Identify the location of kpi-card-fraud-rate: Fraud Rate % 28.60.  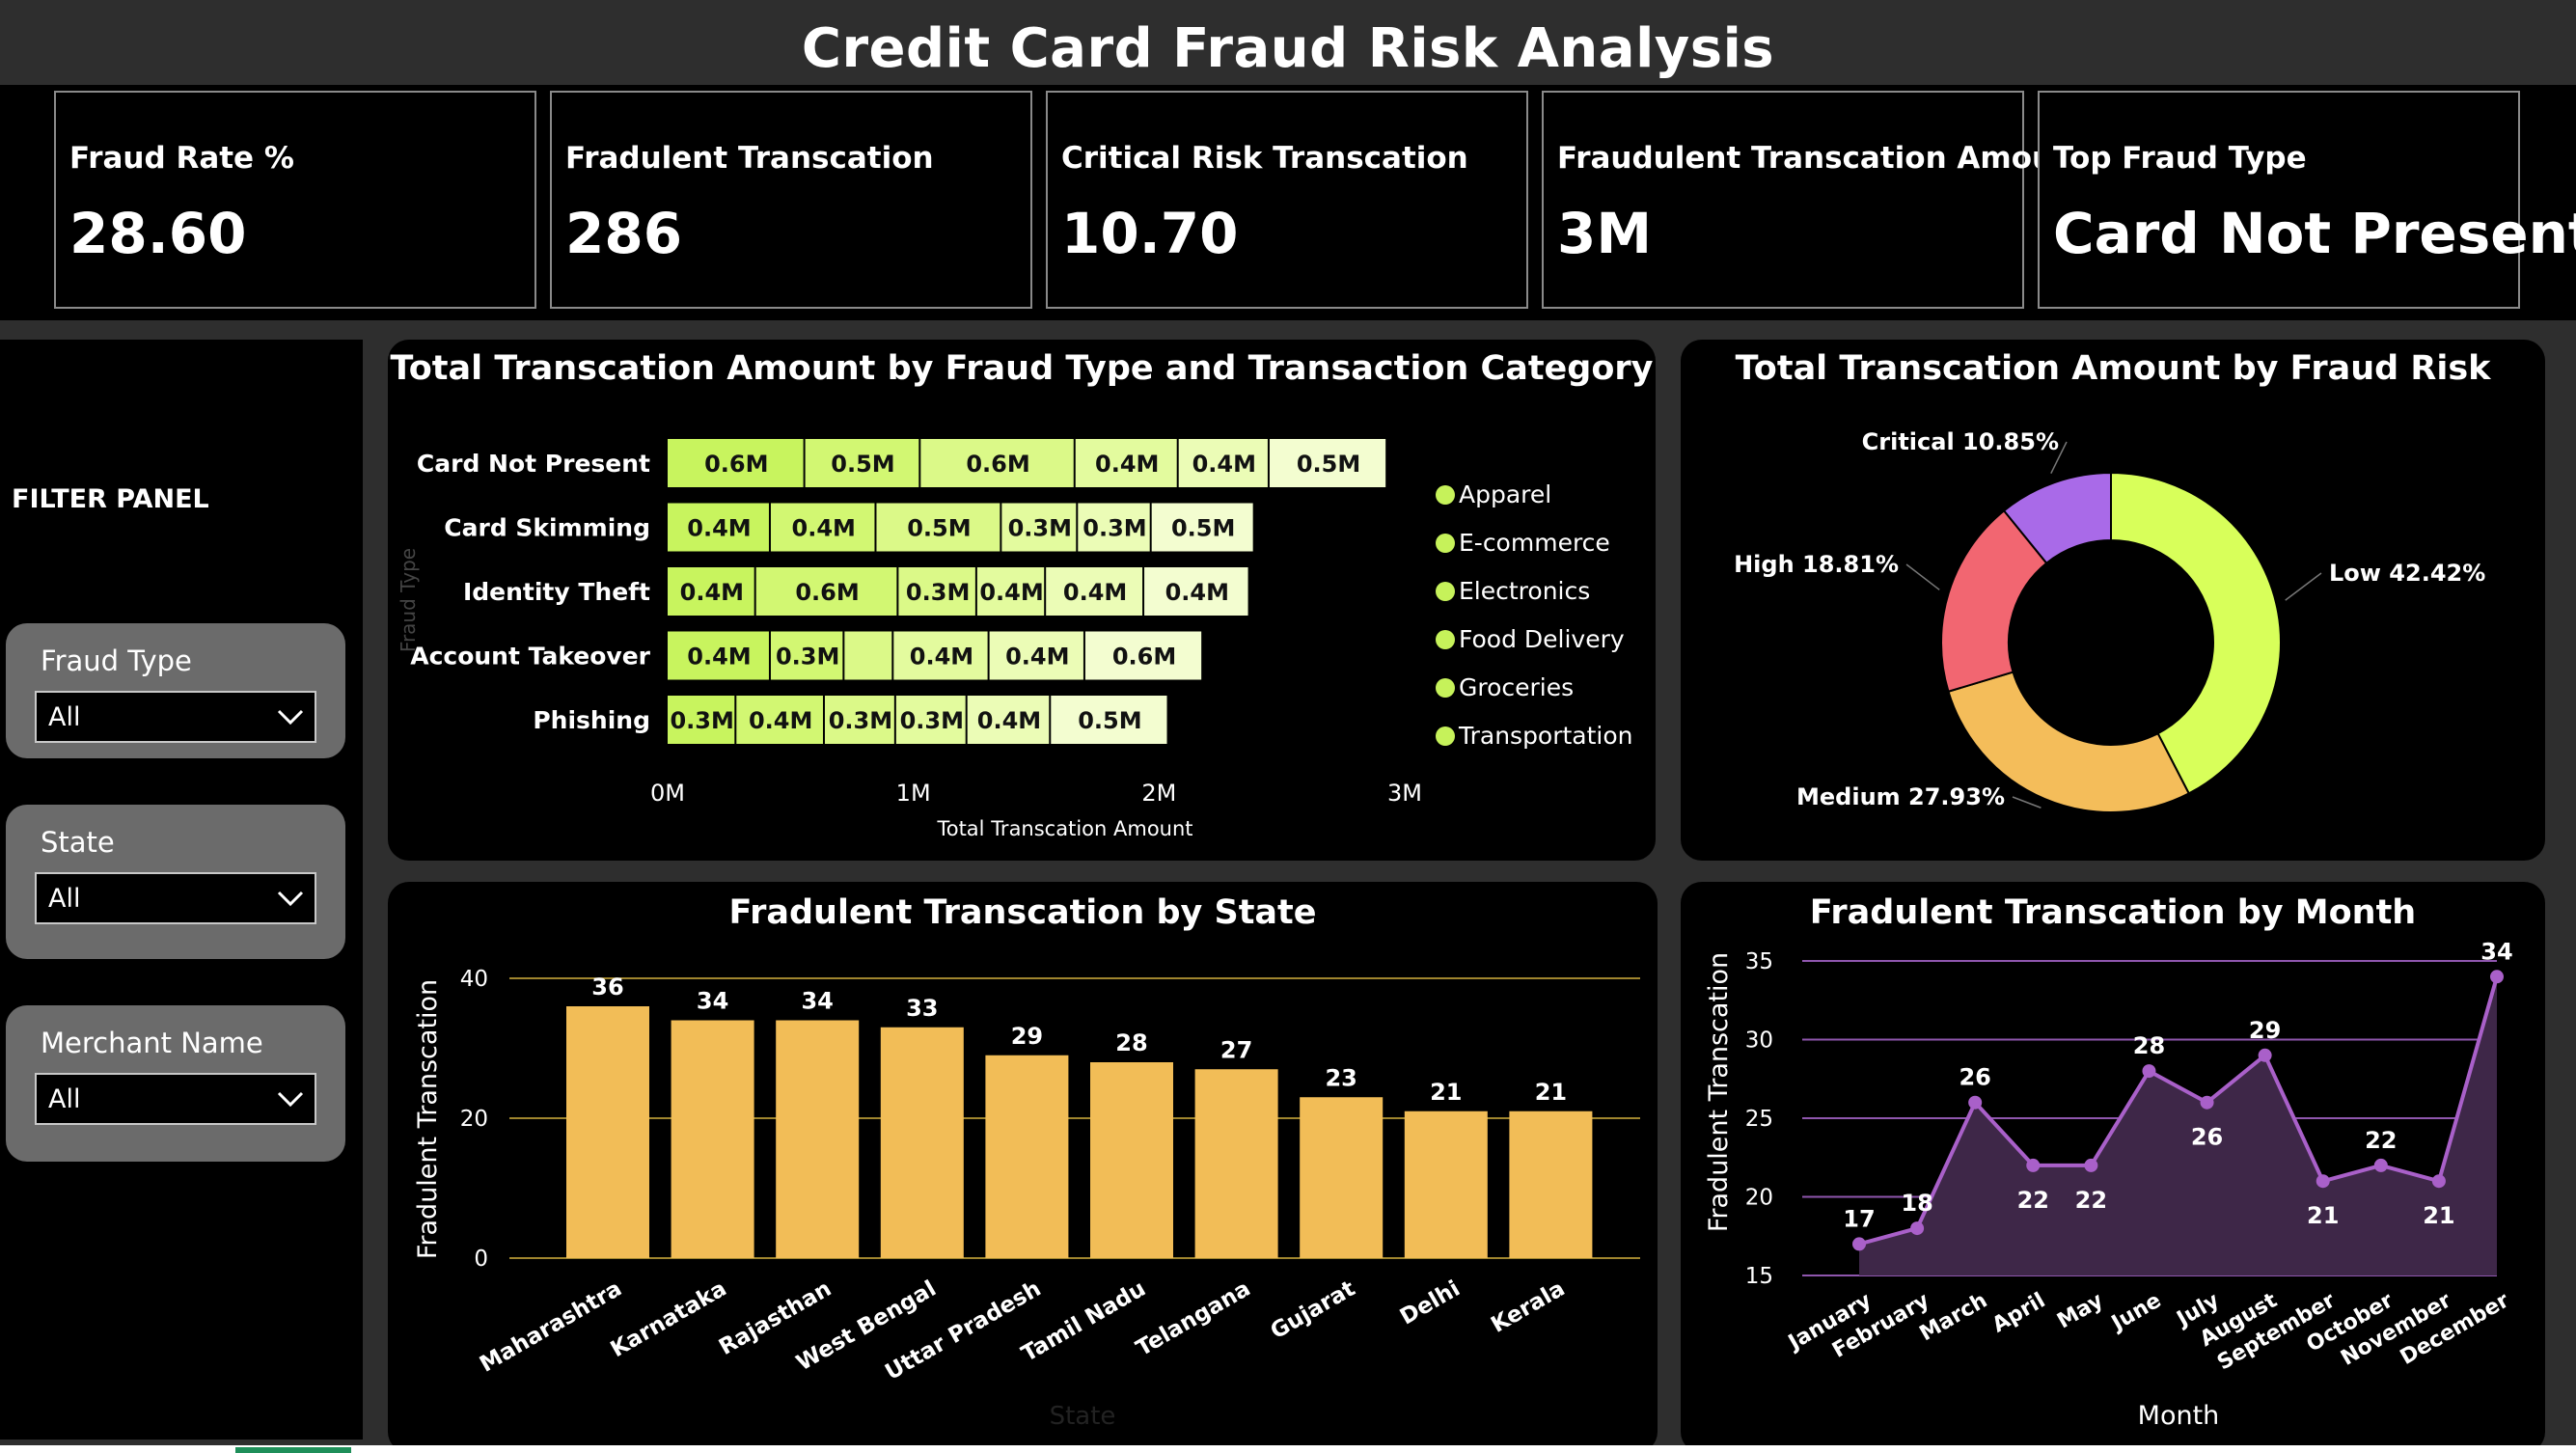
(295, 200).